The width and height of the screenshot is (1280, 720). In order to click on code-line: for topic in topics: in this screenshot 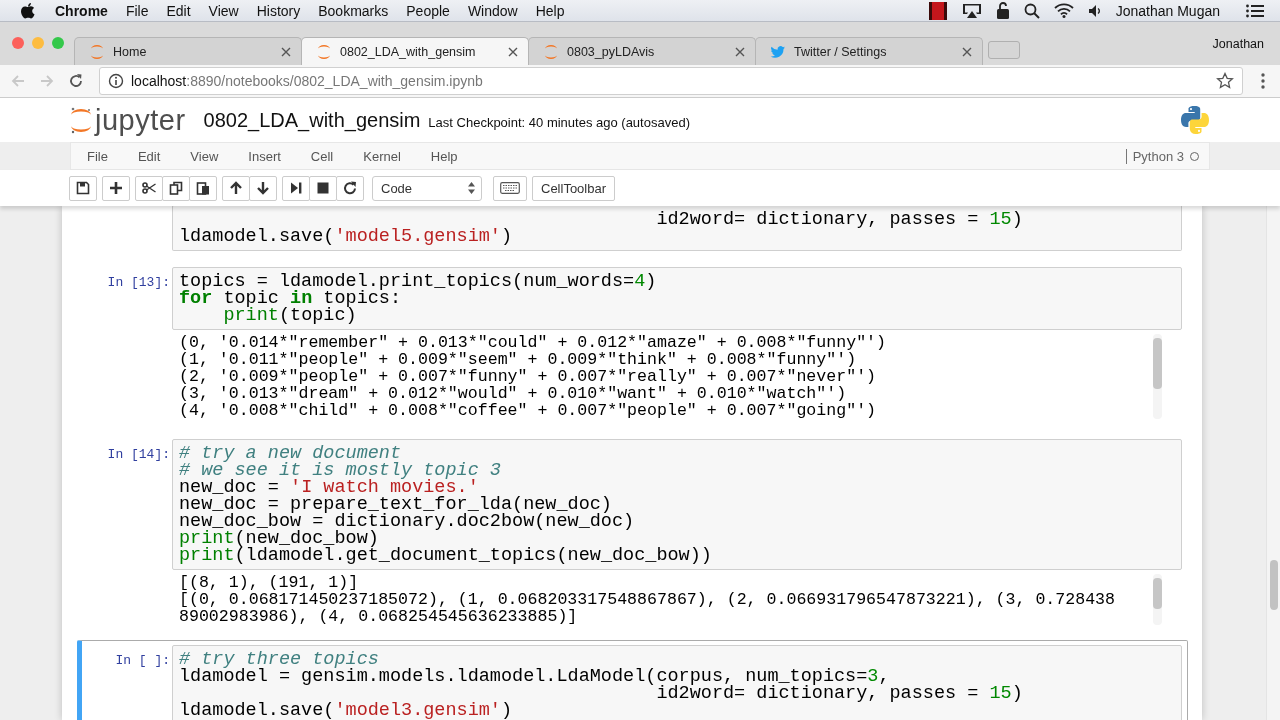, I will do `click(290, 298)`.